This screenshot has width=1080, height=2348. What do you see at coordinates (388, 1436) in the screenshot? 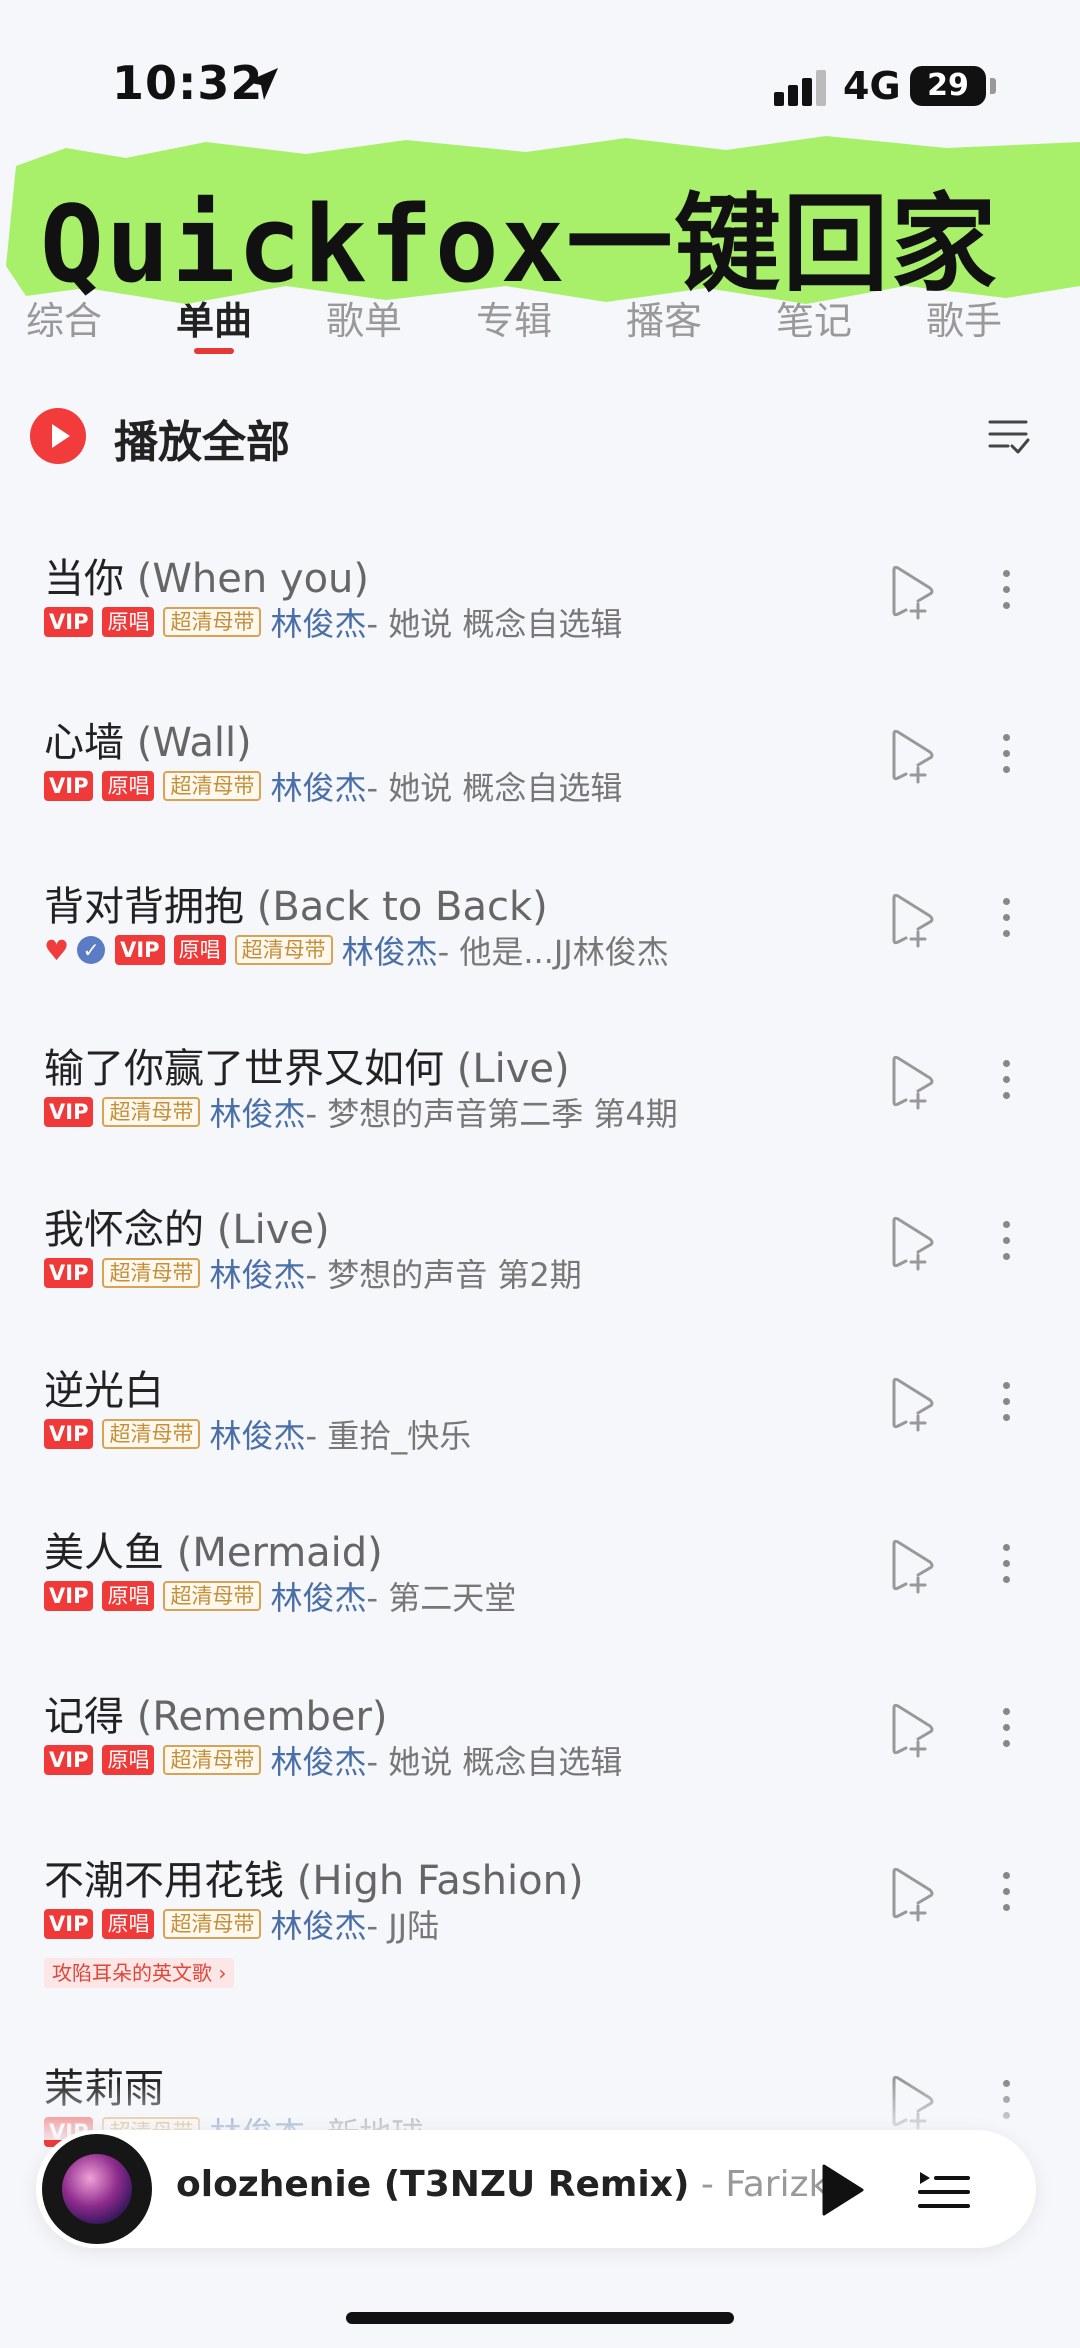
I see `song-album: - 重拾_快乐` at bounding box center [388, 1436].